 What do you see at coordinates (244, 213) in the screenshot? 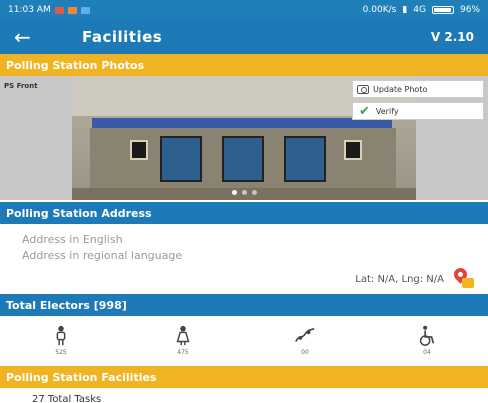
I see `address-section-header: Polling Station Address` at bounding box center [244, 213].